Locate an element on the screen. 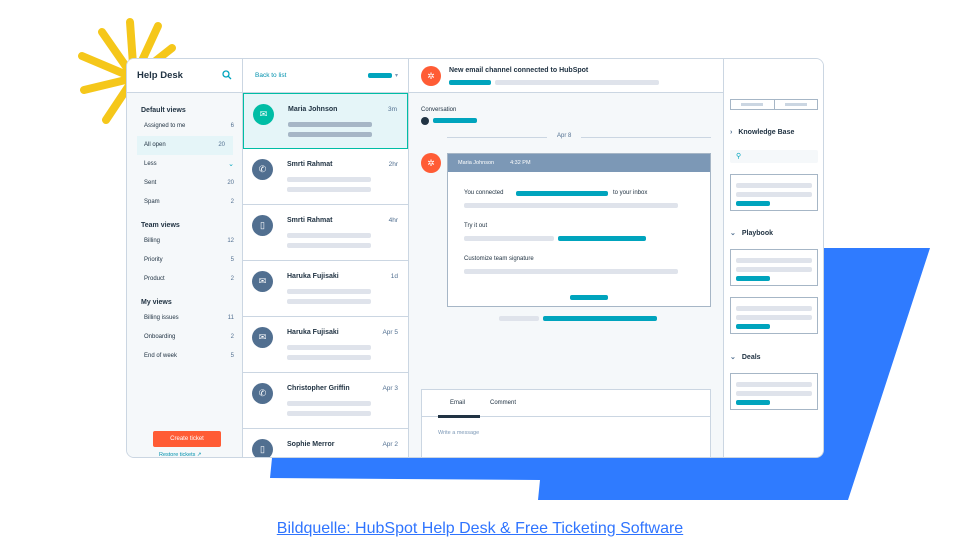 The width and height of the screenshot is (960, 540). sidebar-item-billing-issues: Billing issues 11 is located at coordinates (184, 318).